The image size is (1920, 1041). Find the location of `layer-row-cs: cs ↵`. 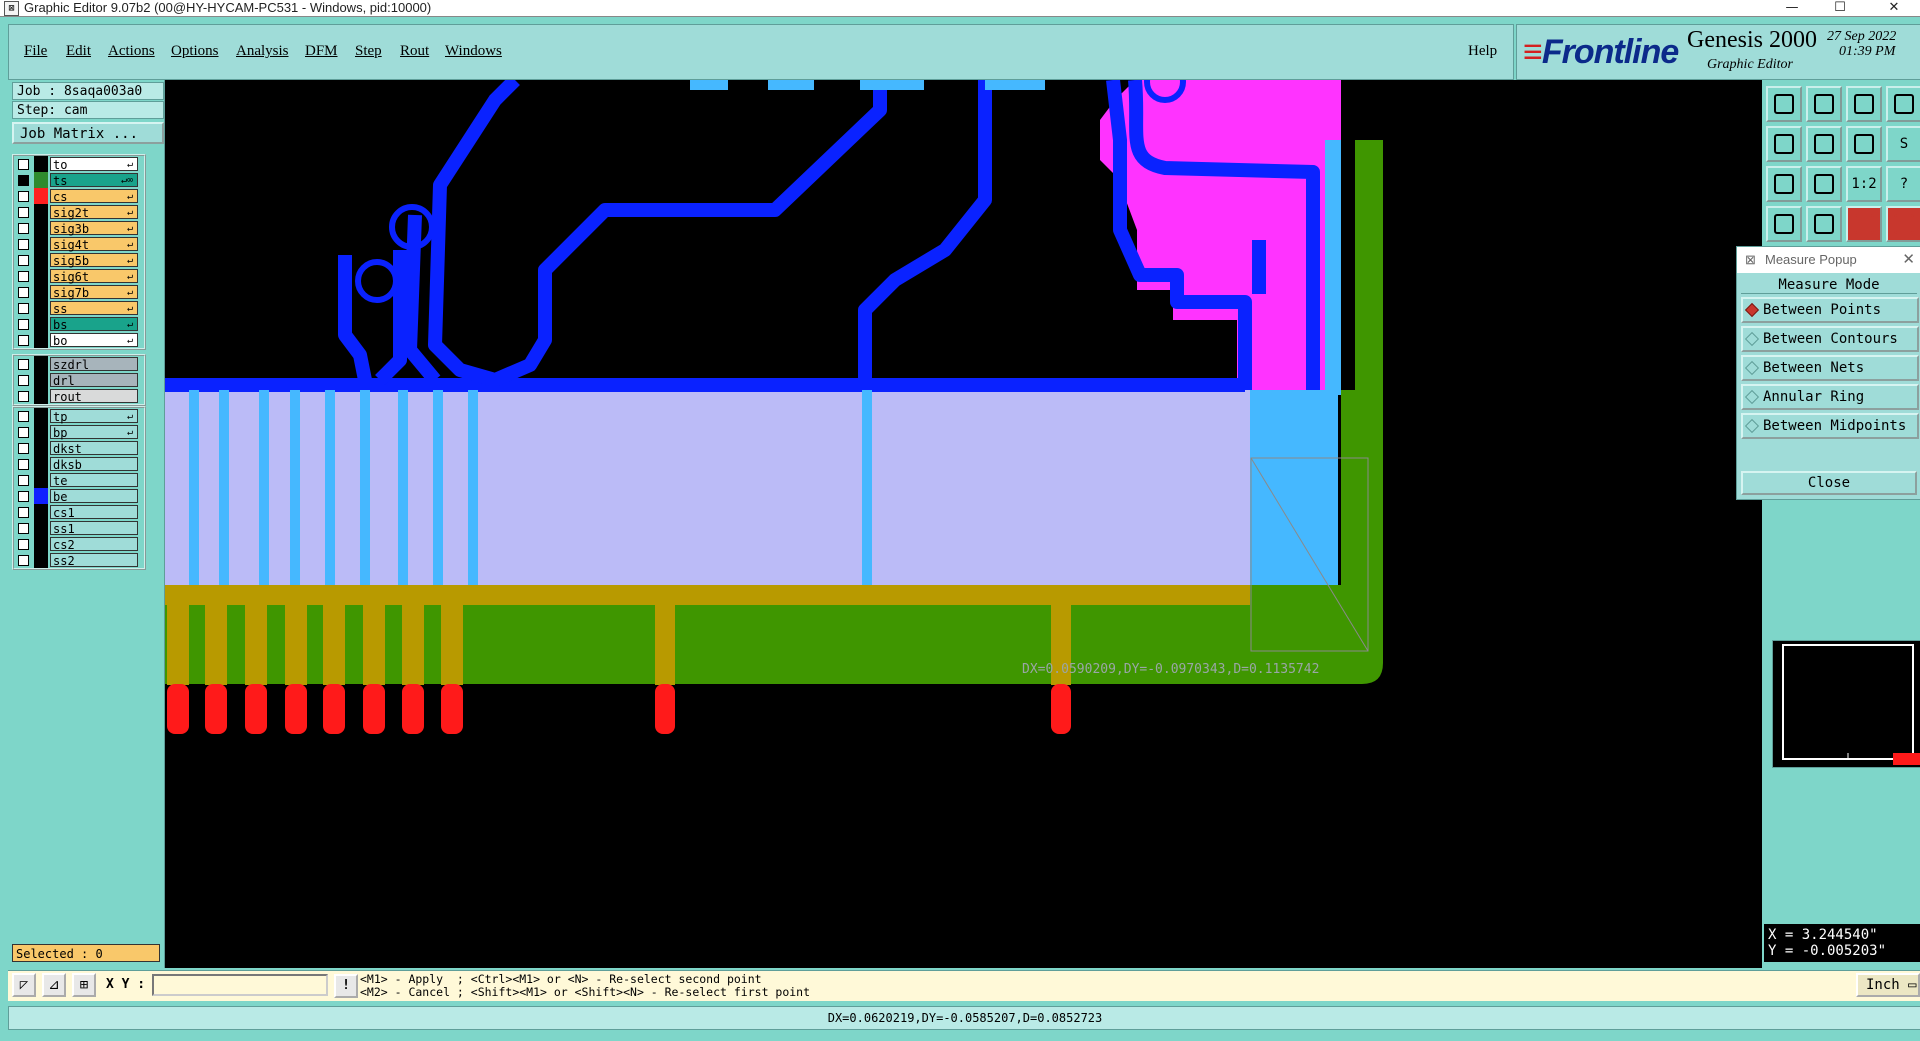

layer-row-cs: cs ↵ is located at coordinates (79, 196).